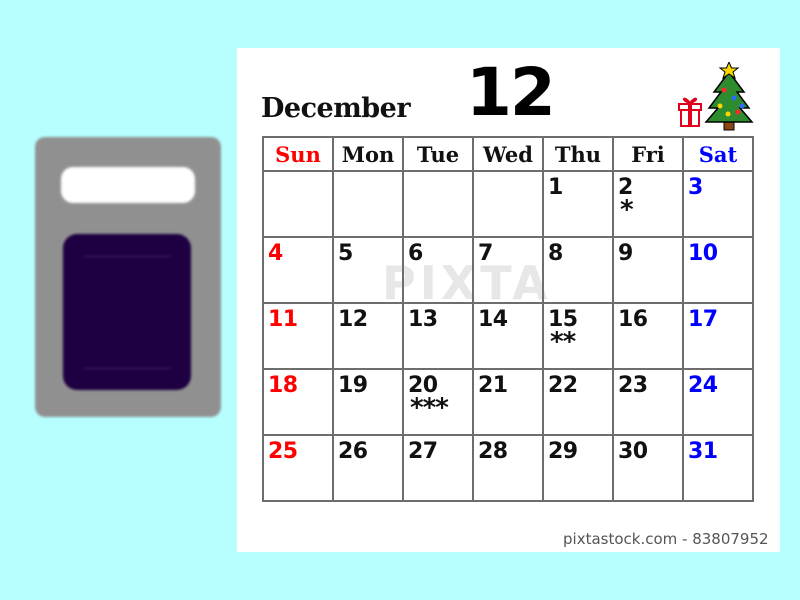  Describe the element at coordinates (493, 319) in the screenshot. I see `day-number: 14` at that location.